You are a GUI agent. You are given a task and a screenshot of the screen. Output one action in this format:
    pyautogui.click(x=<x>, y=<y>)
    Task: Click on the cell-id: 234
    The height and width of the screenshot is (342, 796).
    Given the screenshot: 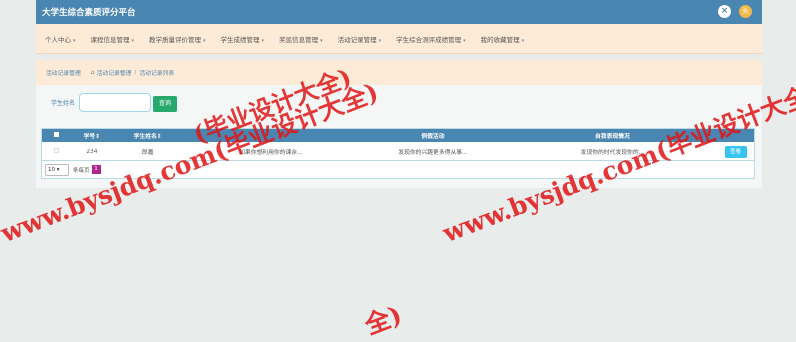 What is the action you would take?
    pyautogui.click(x=92, y=151)
    